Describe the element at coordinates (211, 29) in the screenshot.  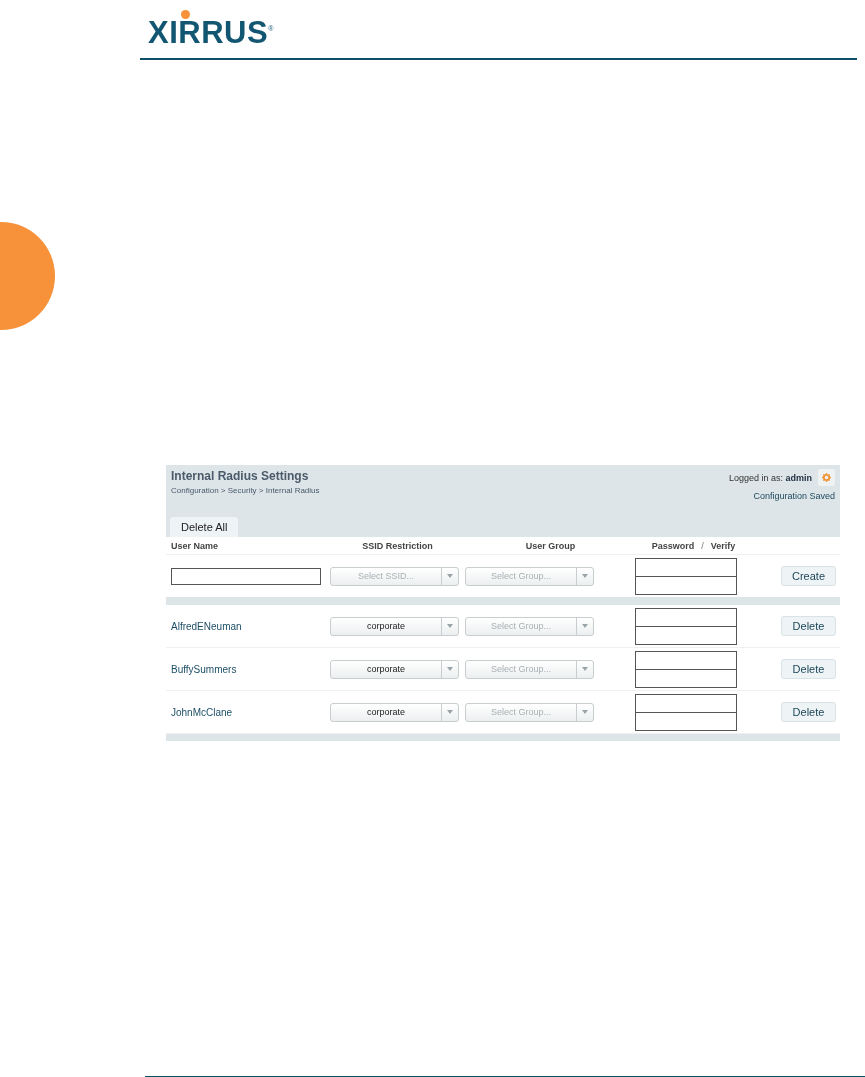
I see `xirrus-logo: XIRRUS$^{®}$` at that location.